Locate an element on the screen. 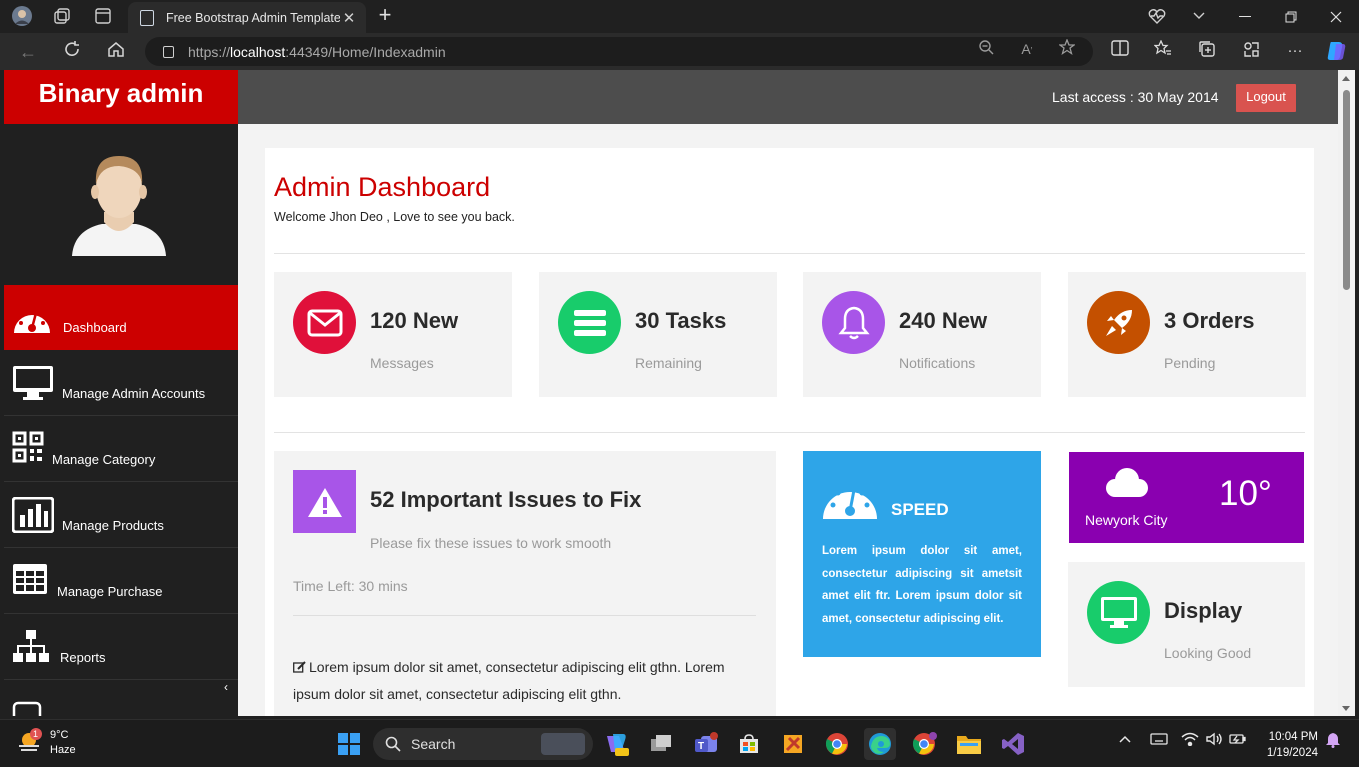  bar-chart-icon is located at coordinates (33, 516).